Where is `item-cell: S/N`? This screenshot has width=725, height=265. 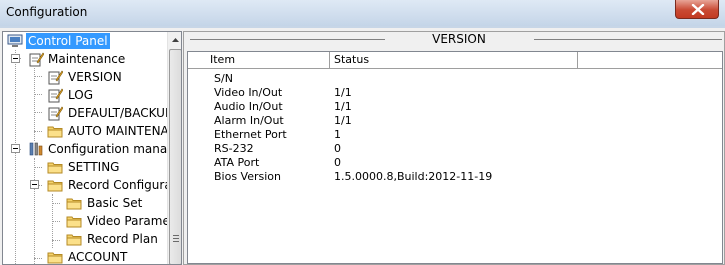 item-cell: S/N is located at coordinates (223, 78).